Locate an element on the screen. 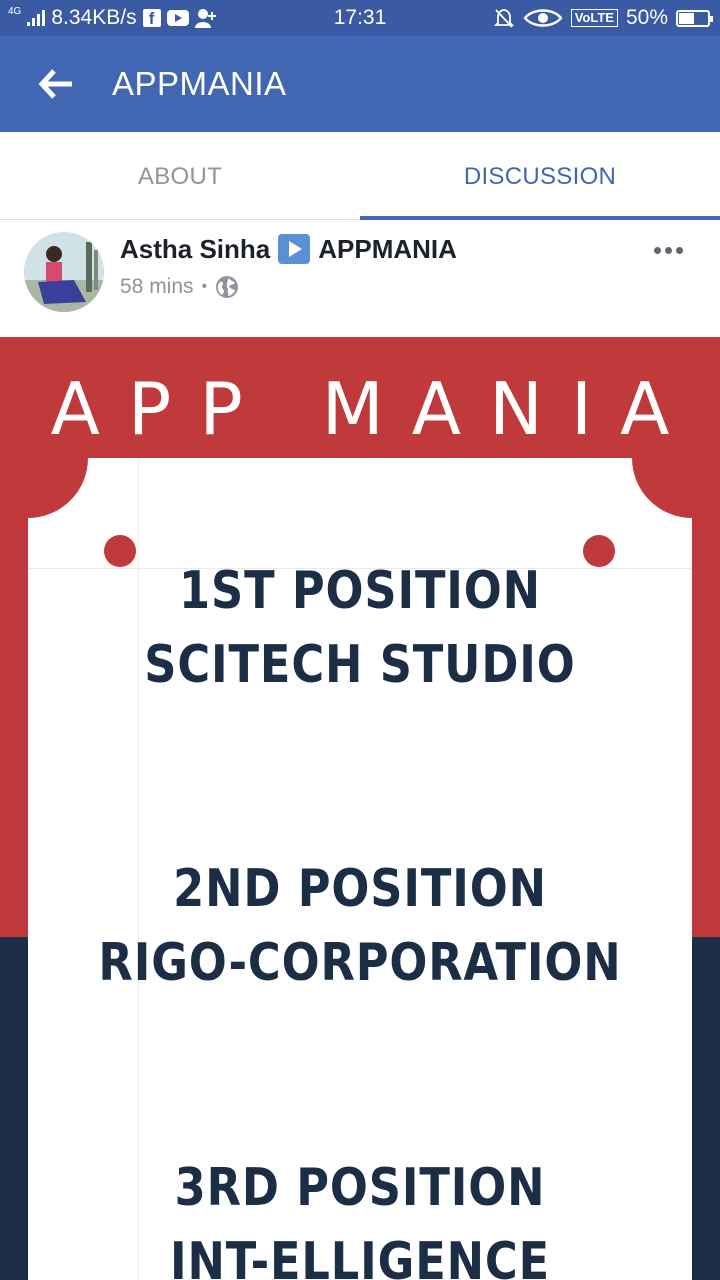 Image resolution: width=720 pixels, height=1280 pixels. panel-corner-right is located at coordinates (662, 488).